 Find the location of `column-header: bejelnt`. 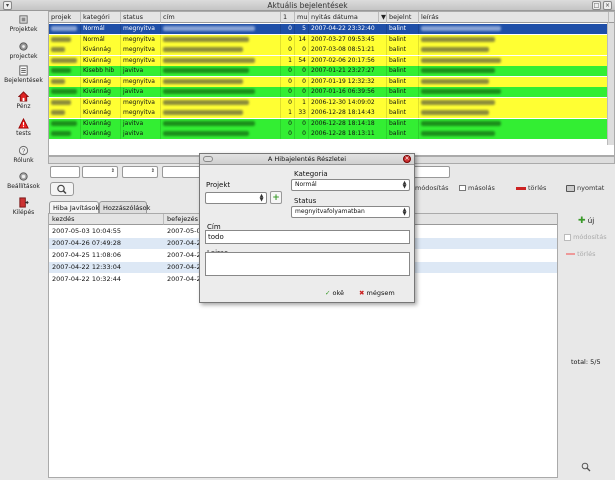

column-header: bejelnt is located at coordinates (403, 17).